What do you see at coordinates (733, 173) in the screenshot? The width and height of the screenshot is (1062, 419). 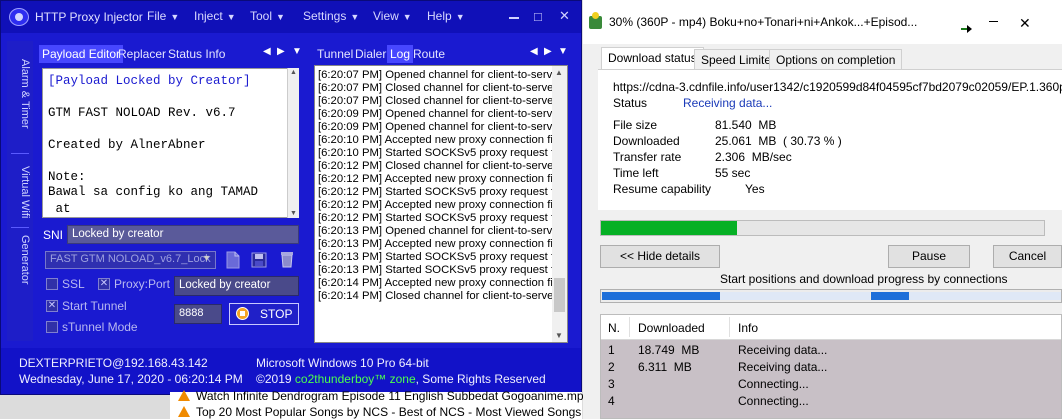 I see `time-left-value: 55 sec` at bounding box center [733, 173].